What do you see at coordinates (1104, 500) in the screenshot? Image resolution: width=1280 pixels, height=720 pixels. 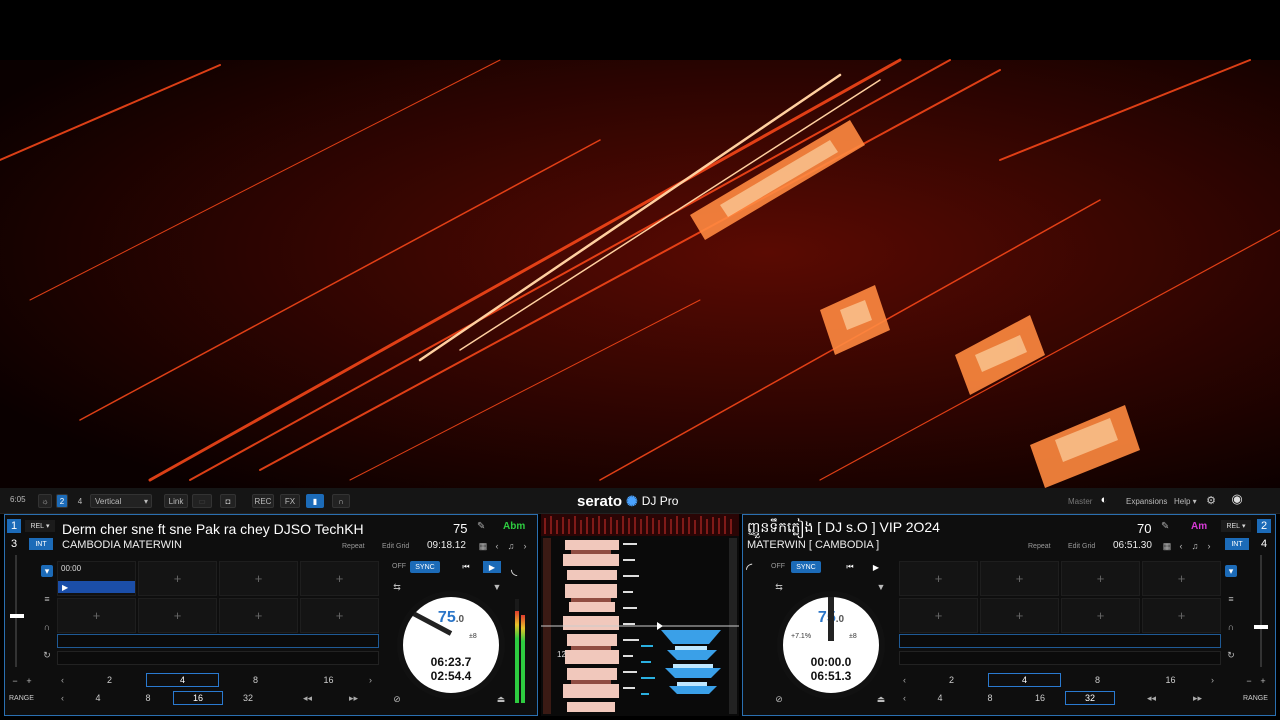 I see `master-volume-knob: ◐` at bounding box center [1104, 500].